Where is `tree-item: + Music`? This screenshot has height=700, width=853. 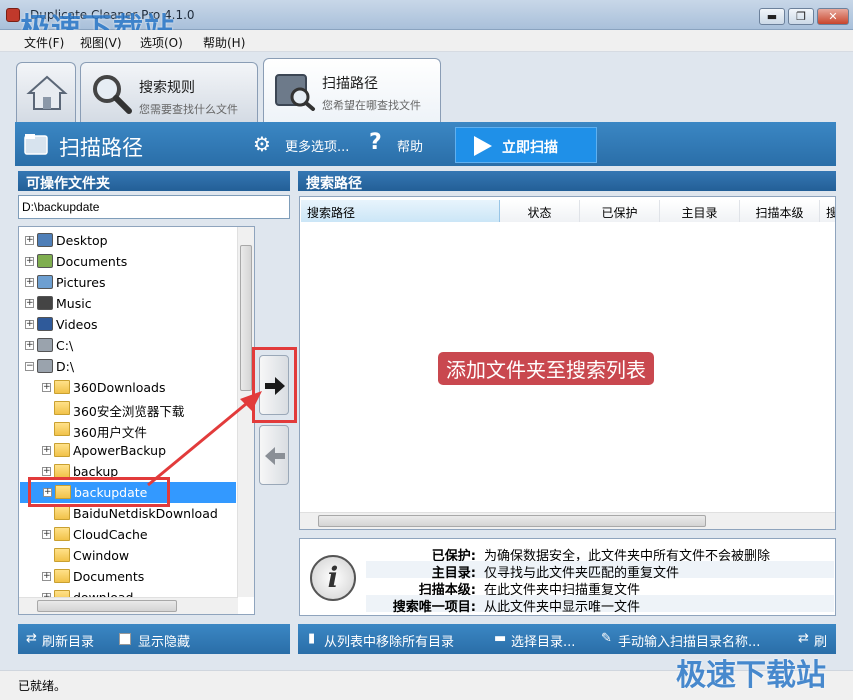
tree-item: + Music is located at coordinates (127, 303).